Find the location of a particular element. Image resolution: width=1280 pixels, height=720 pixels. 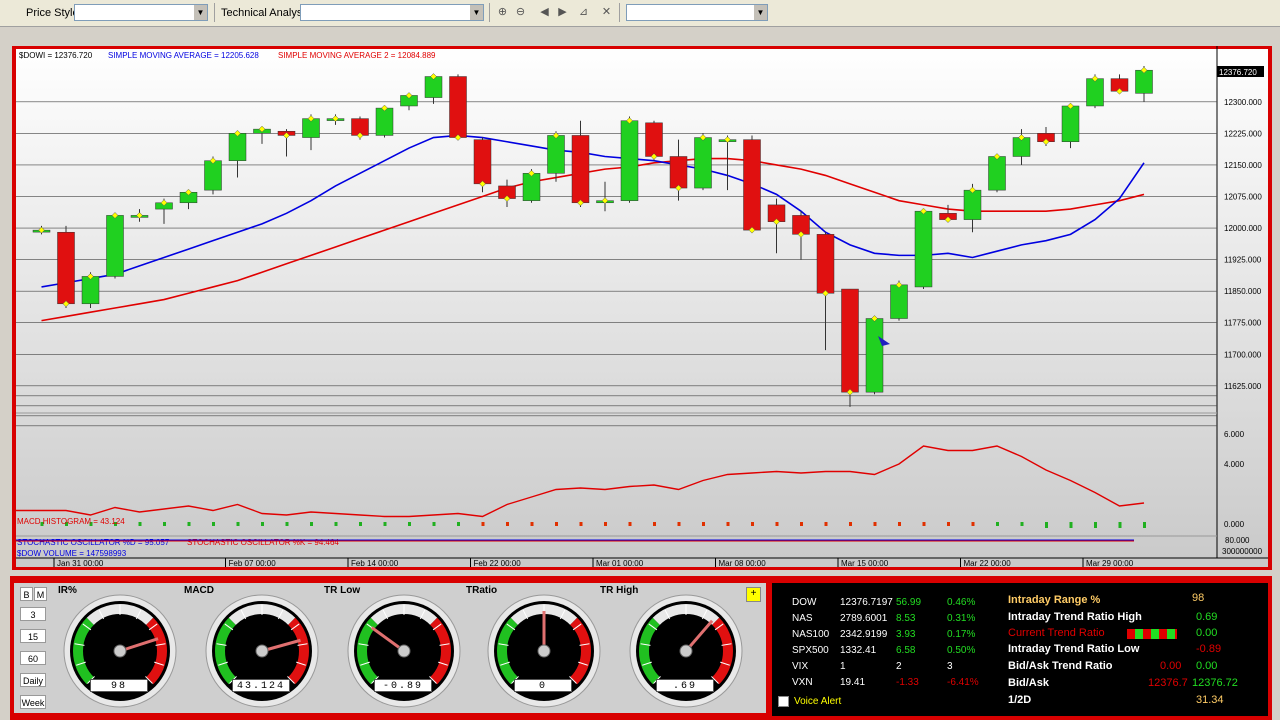

macd-tick: 4.000 is located at coordinates (1234, 464).